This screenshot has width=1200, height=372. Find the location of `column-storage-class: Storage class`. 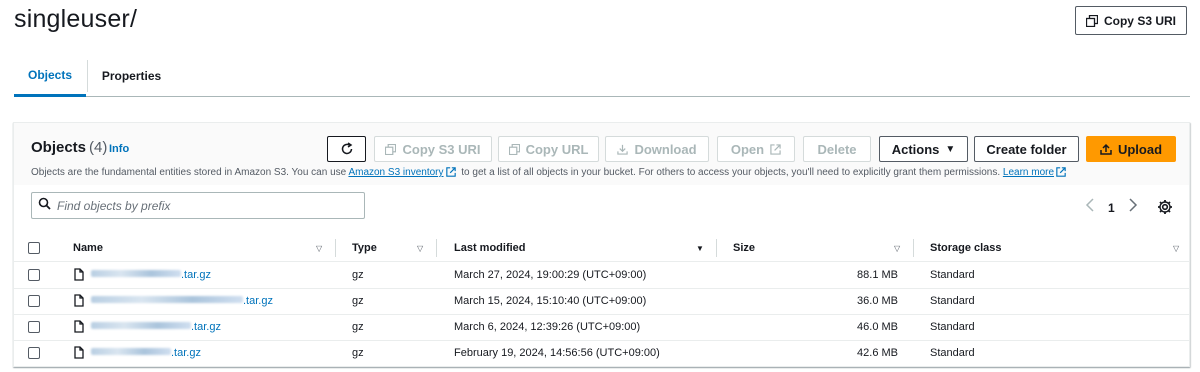

column-storage-class: Storage class is located at coordinates (966, 248).